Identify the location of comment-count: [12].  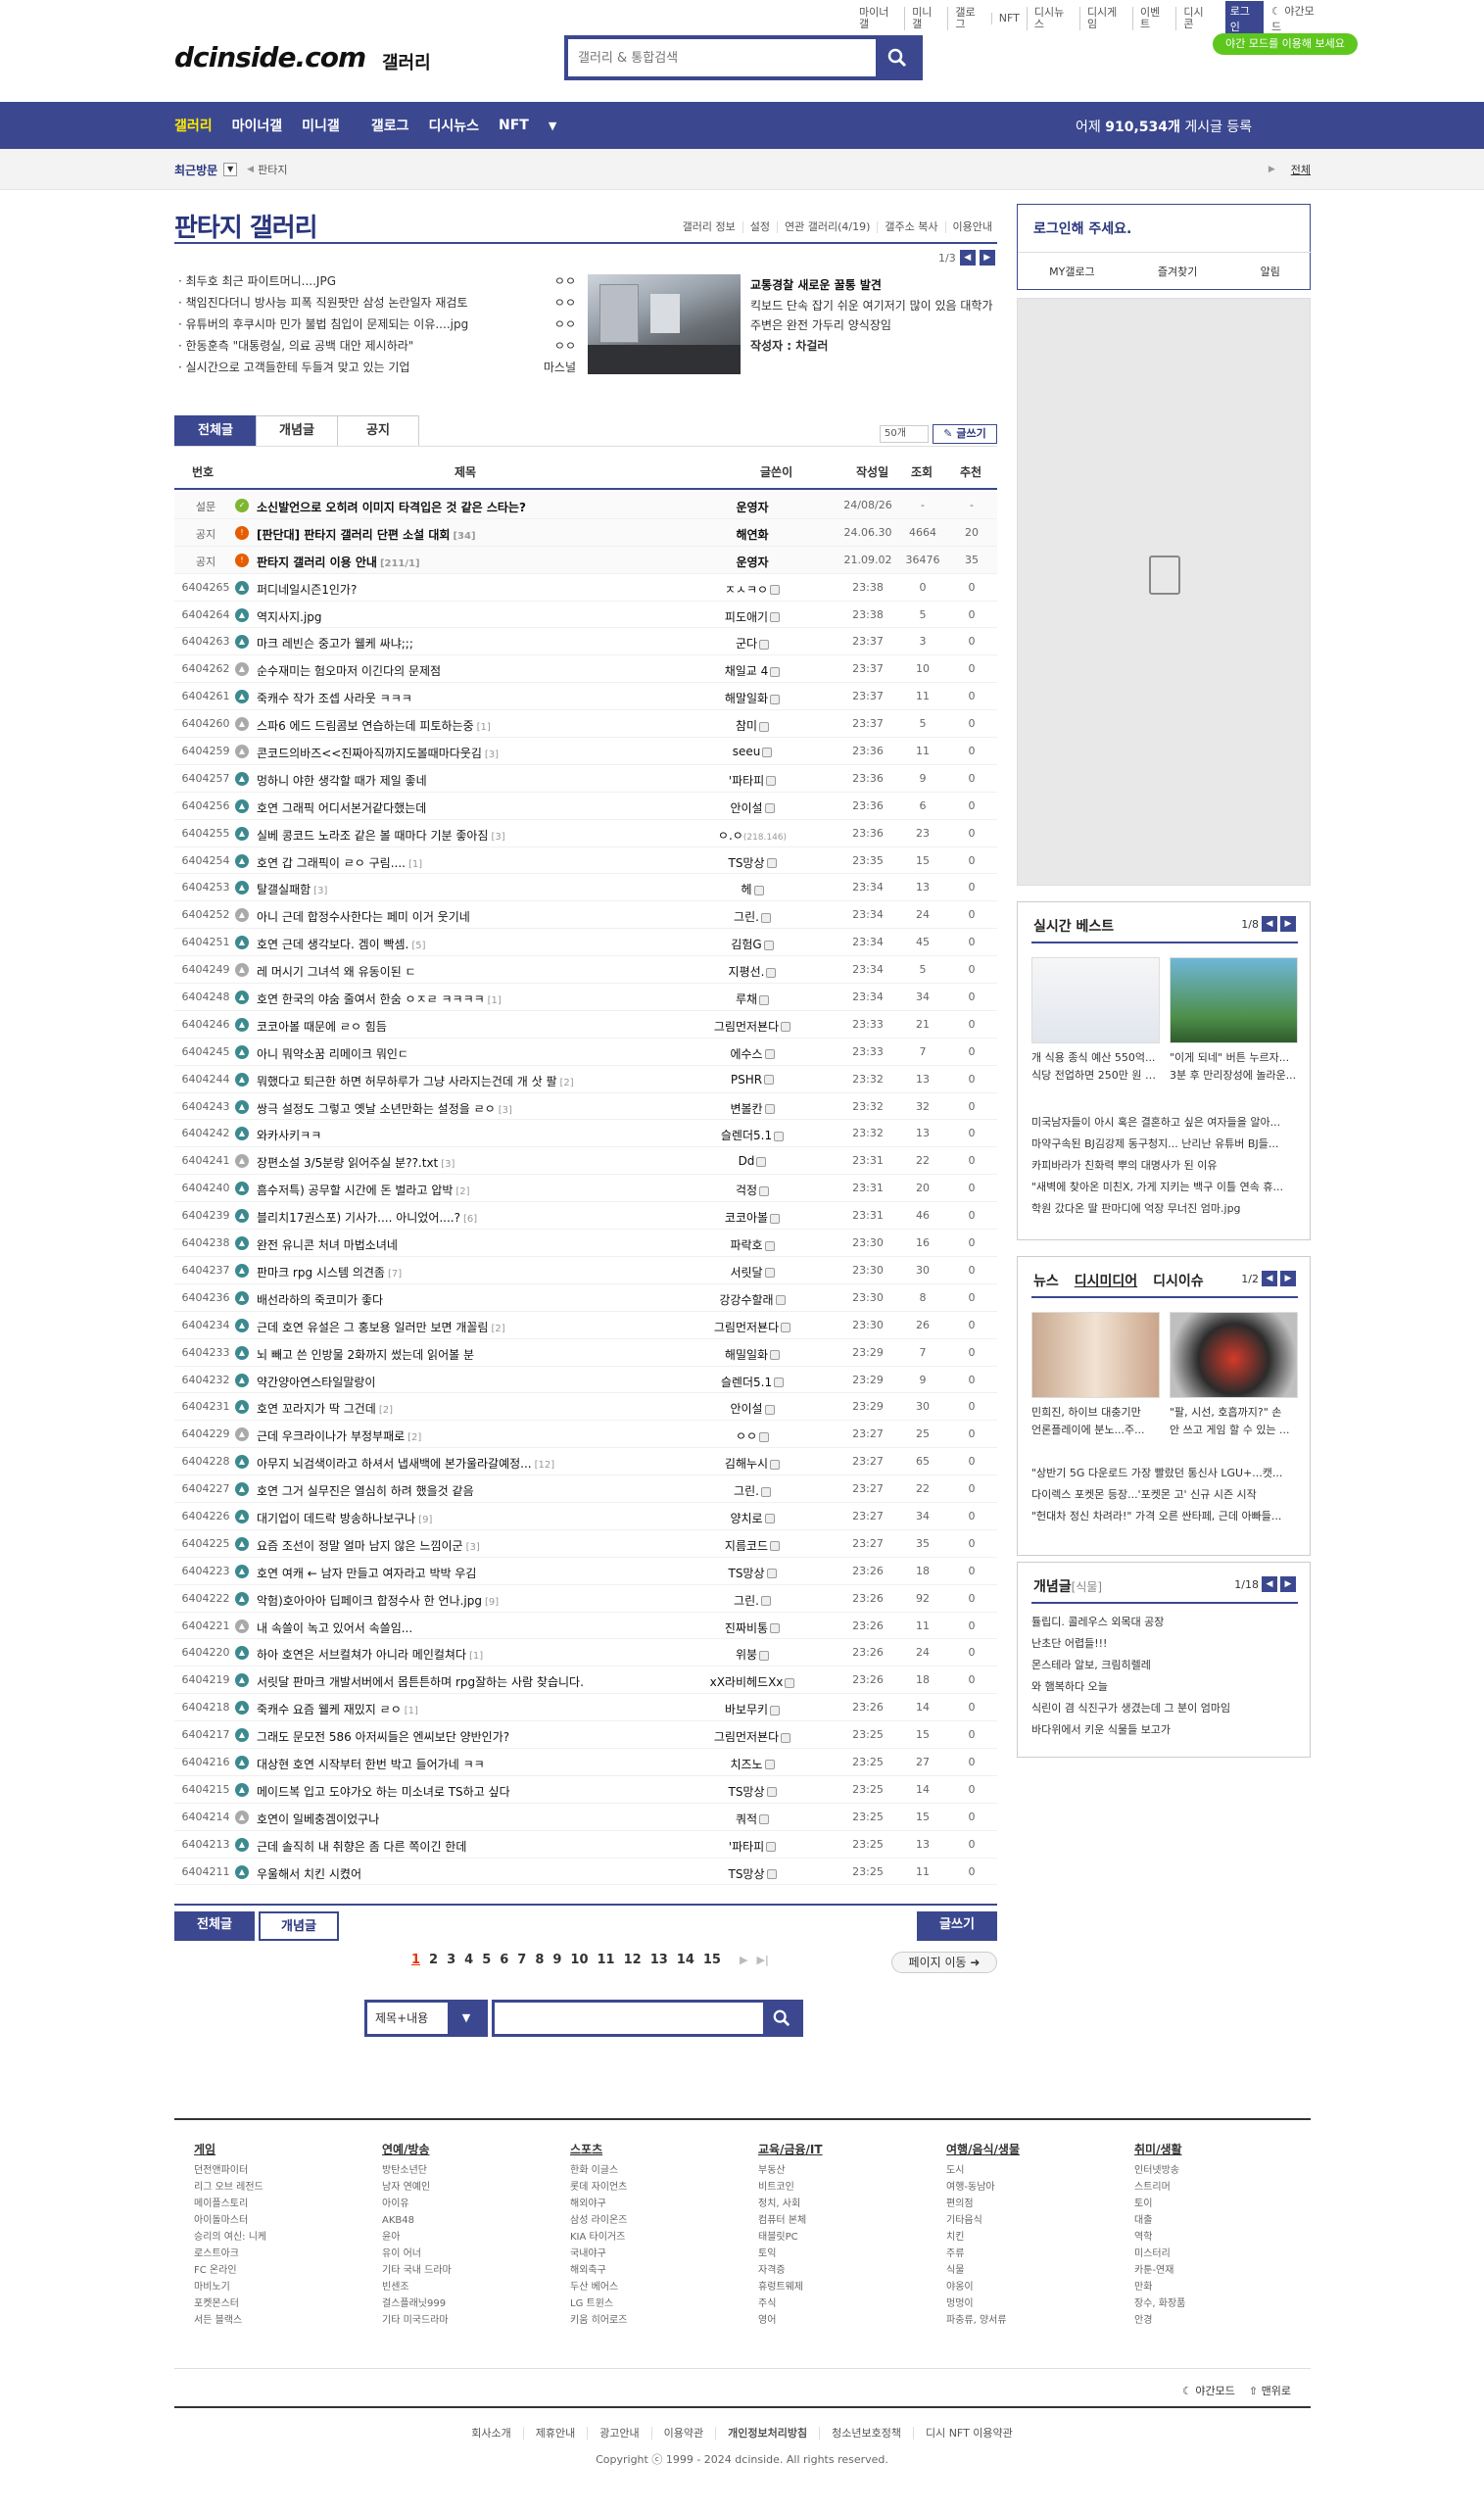
(545, 1465).